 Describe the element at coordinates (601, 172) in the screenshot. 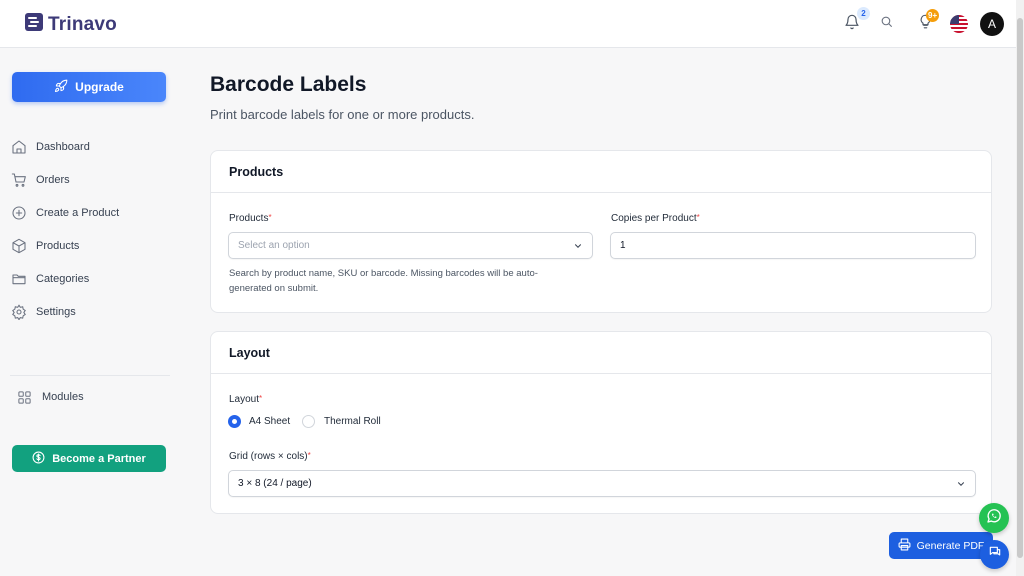

I see `products-card-title: Products` at that location.